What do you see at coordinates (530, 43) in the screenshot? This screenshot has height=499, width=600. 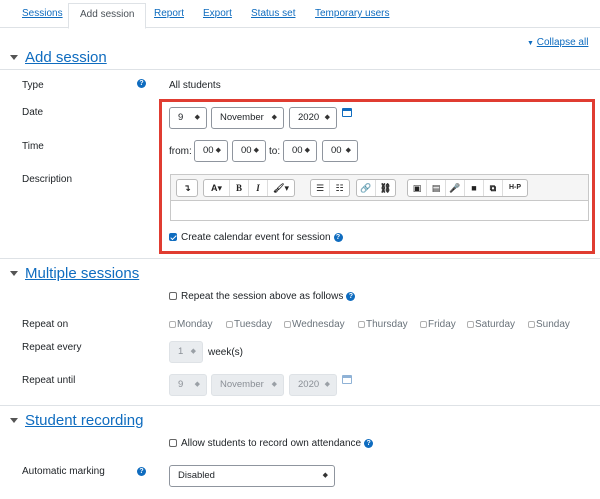 I see `collapse-caret-icon: ▼` at bounding box center [530, 43].